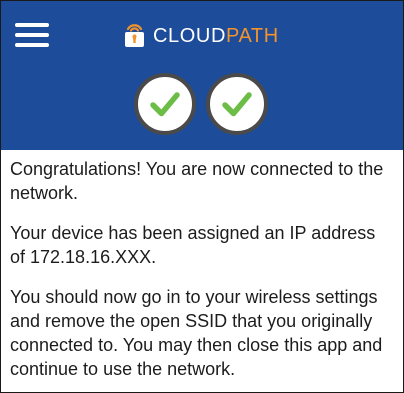 This screenshot has height=393, width=404. I want to click on brand-logo: CLOUDPATH, so click(200, 33).